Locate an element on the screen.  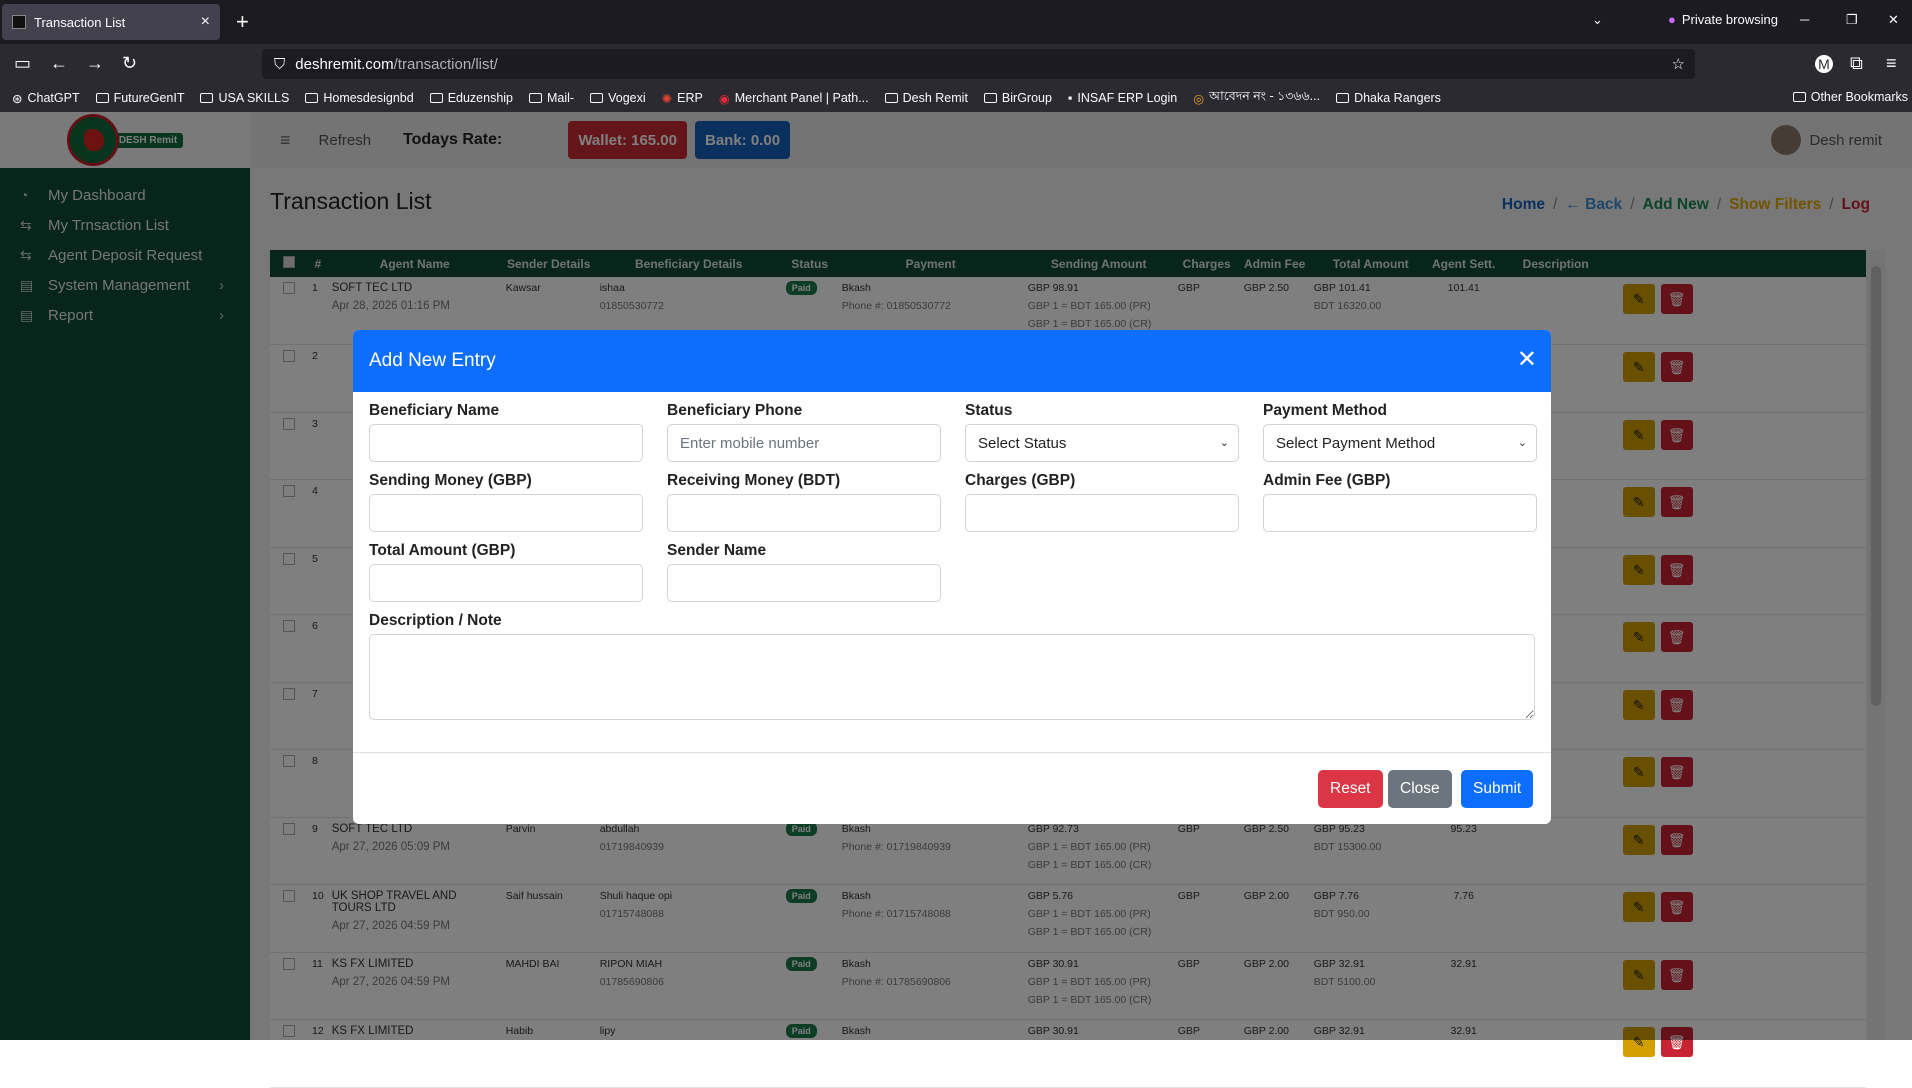
close-button: Close is located at coordinates (1420, 789).